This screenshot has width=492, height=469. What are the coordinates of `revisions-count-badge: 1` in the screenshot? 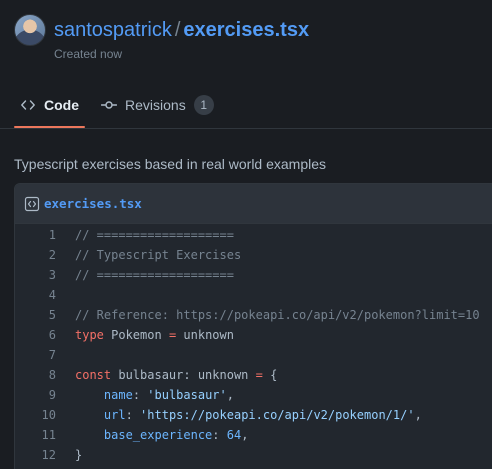 It's located at (203, 105).